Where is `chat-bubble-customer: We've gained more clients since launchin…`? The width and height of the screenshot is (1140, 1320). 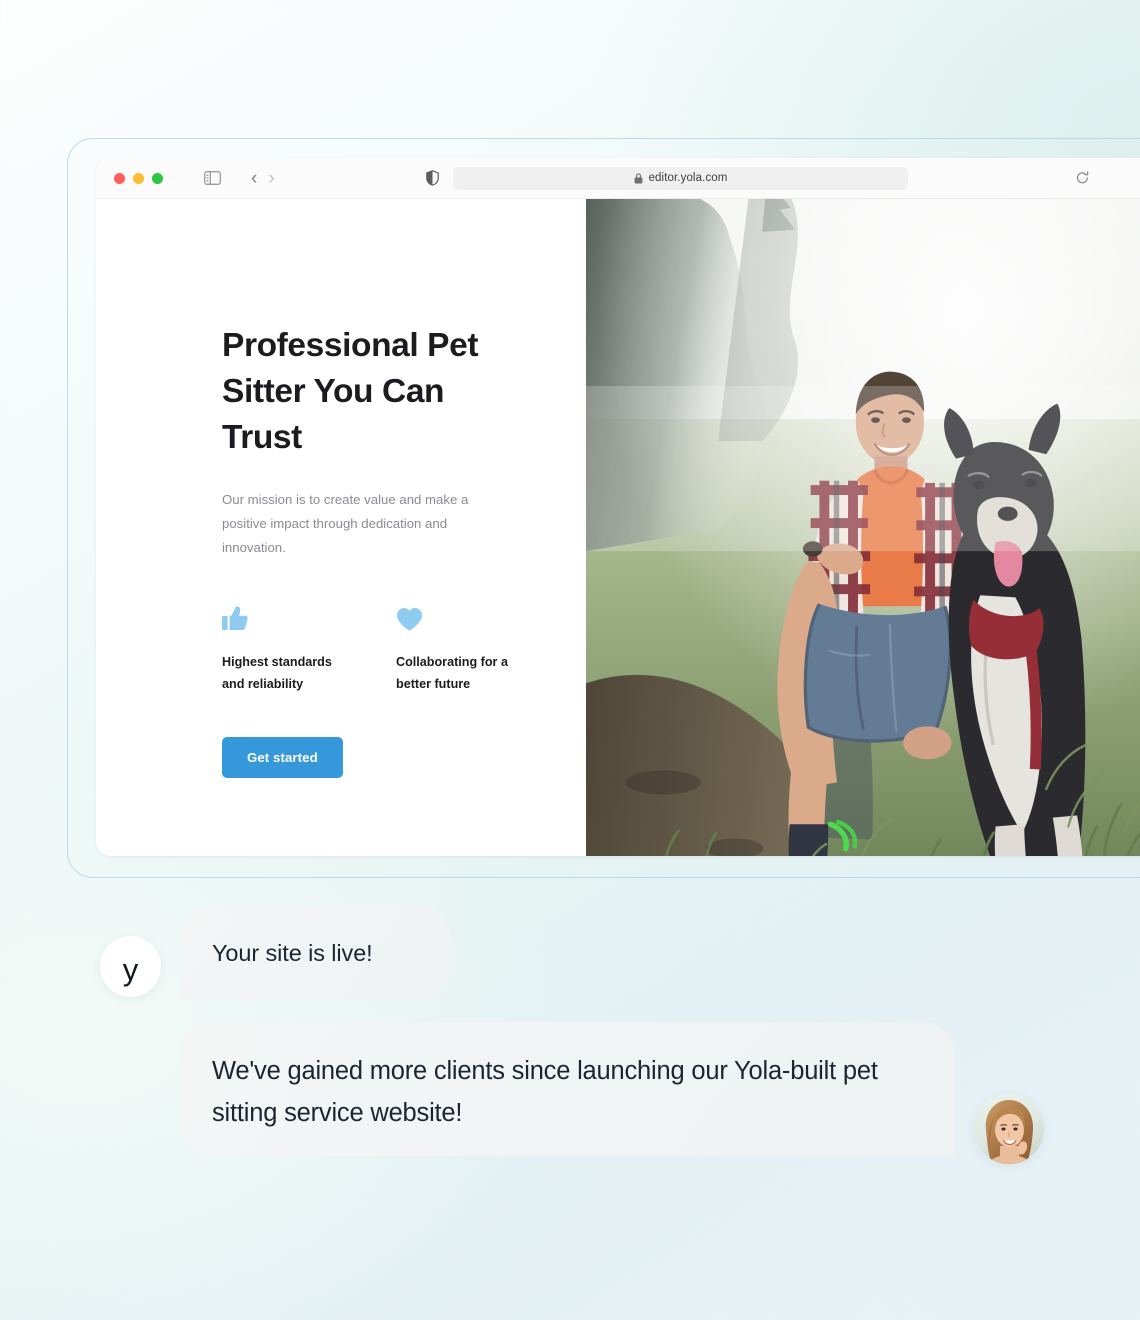
chat-bubble-customer: We've gained more clients since launchin… is located at coordinates (567, 1089).